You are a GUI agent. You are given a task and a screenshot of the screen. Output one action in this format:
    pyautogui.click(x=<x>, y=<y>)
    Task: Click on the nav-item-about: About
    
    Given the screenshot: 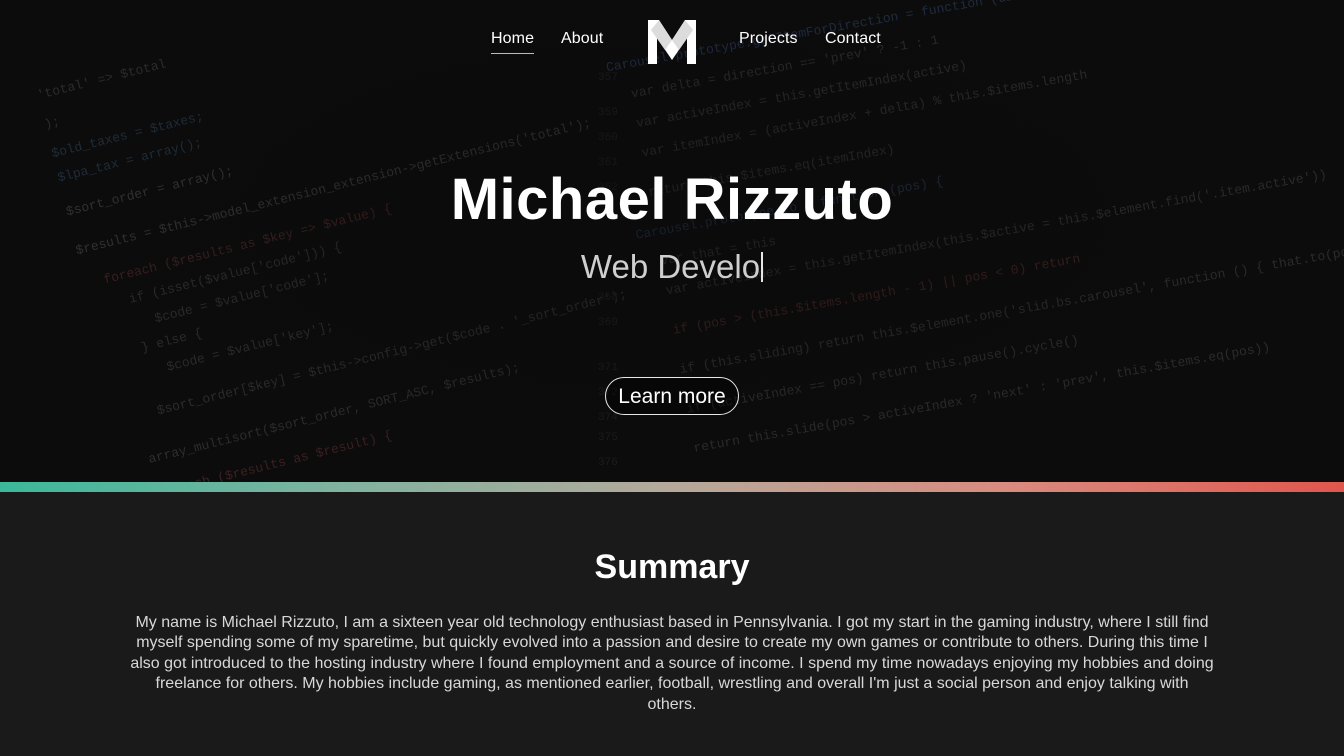 What is the action you would take?
    pyautogui.click(x=582, y=39)
    